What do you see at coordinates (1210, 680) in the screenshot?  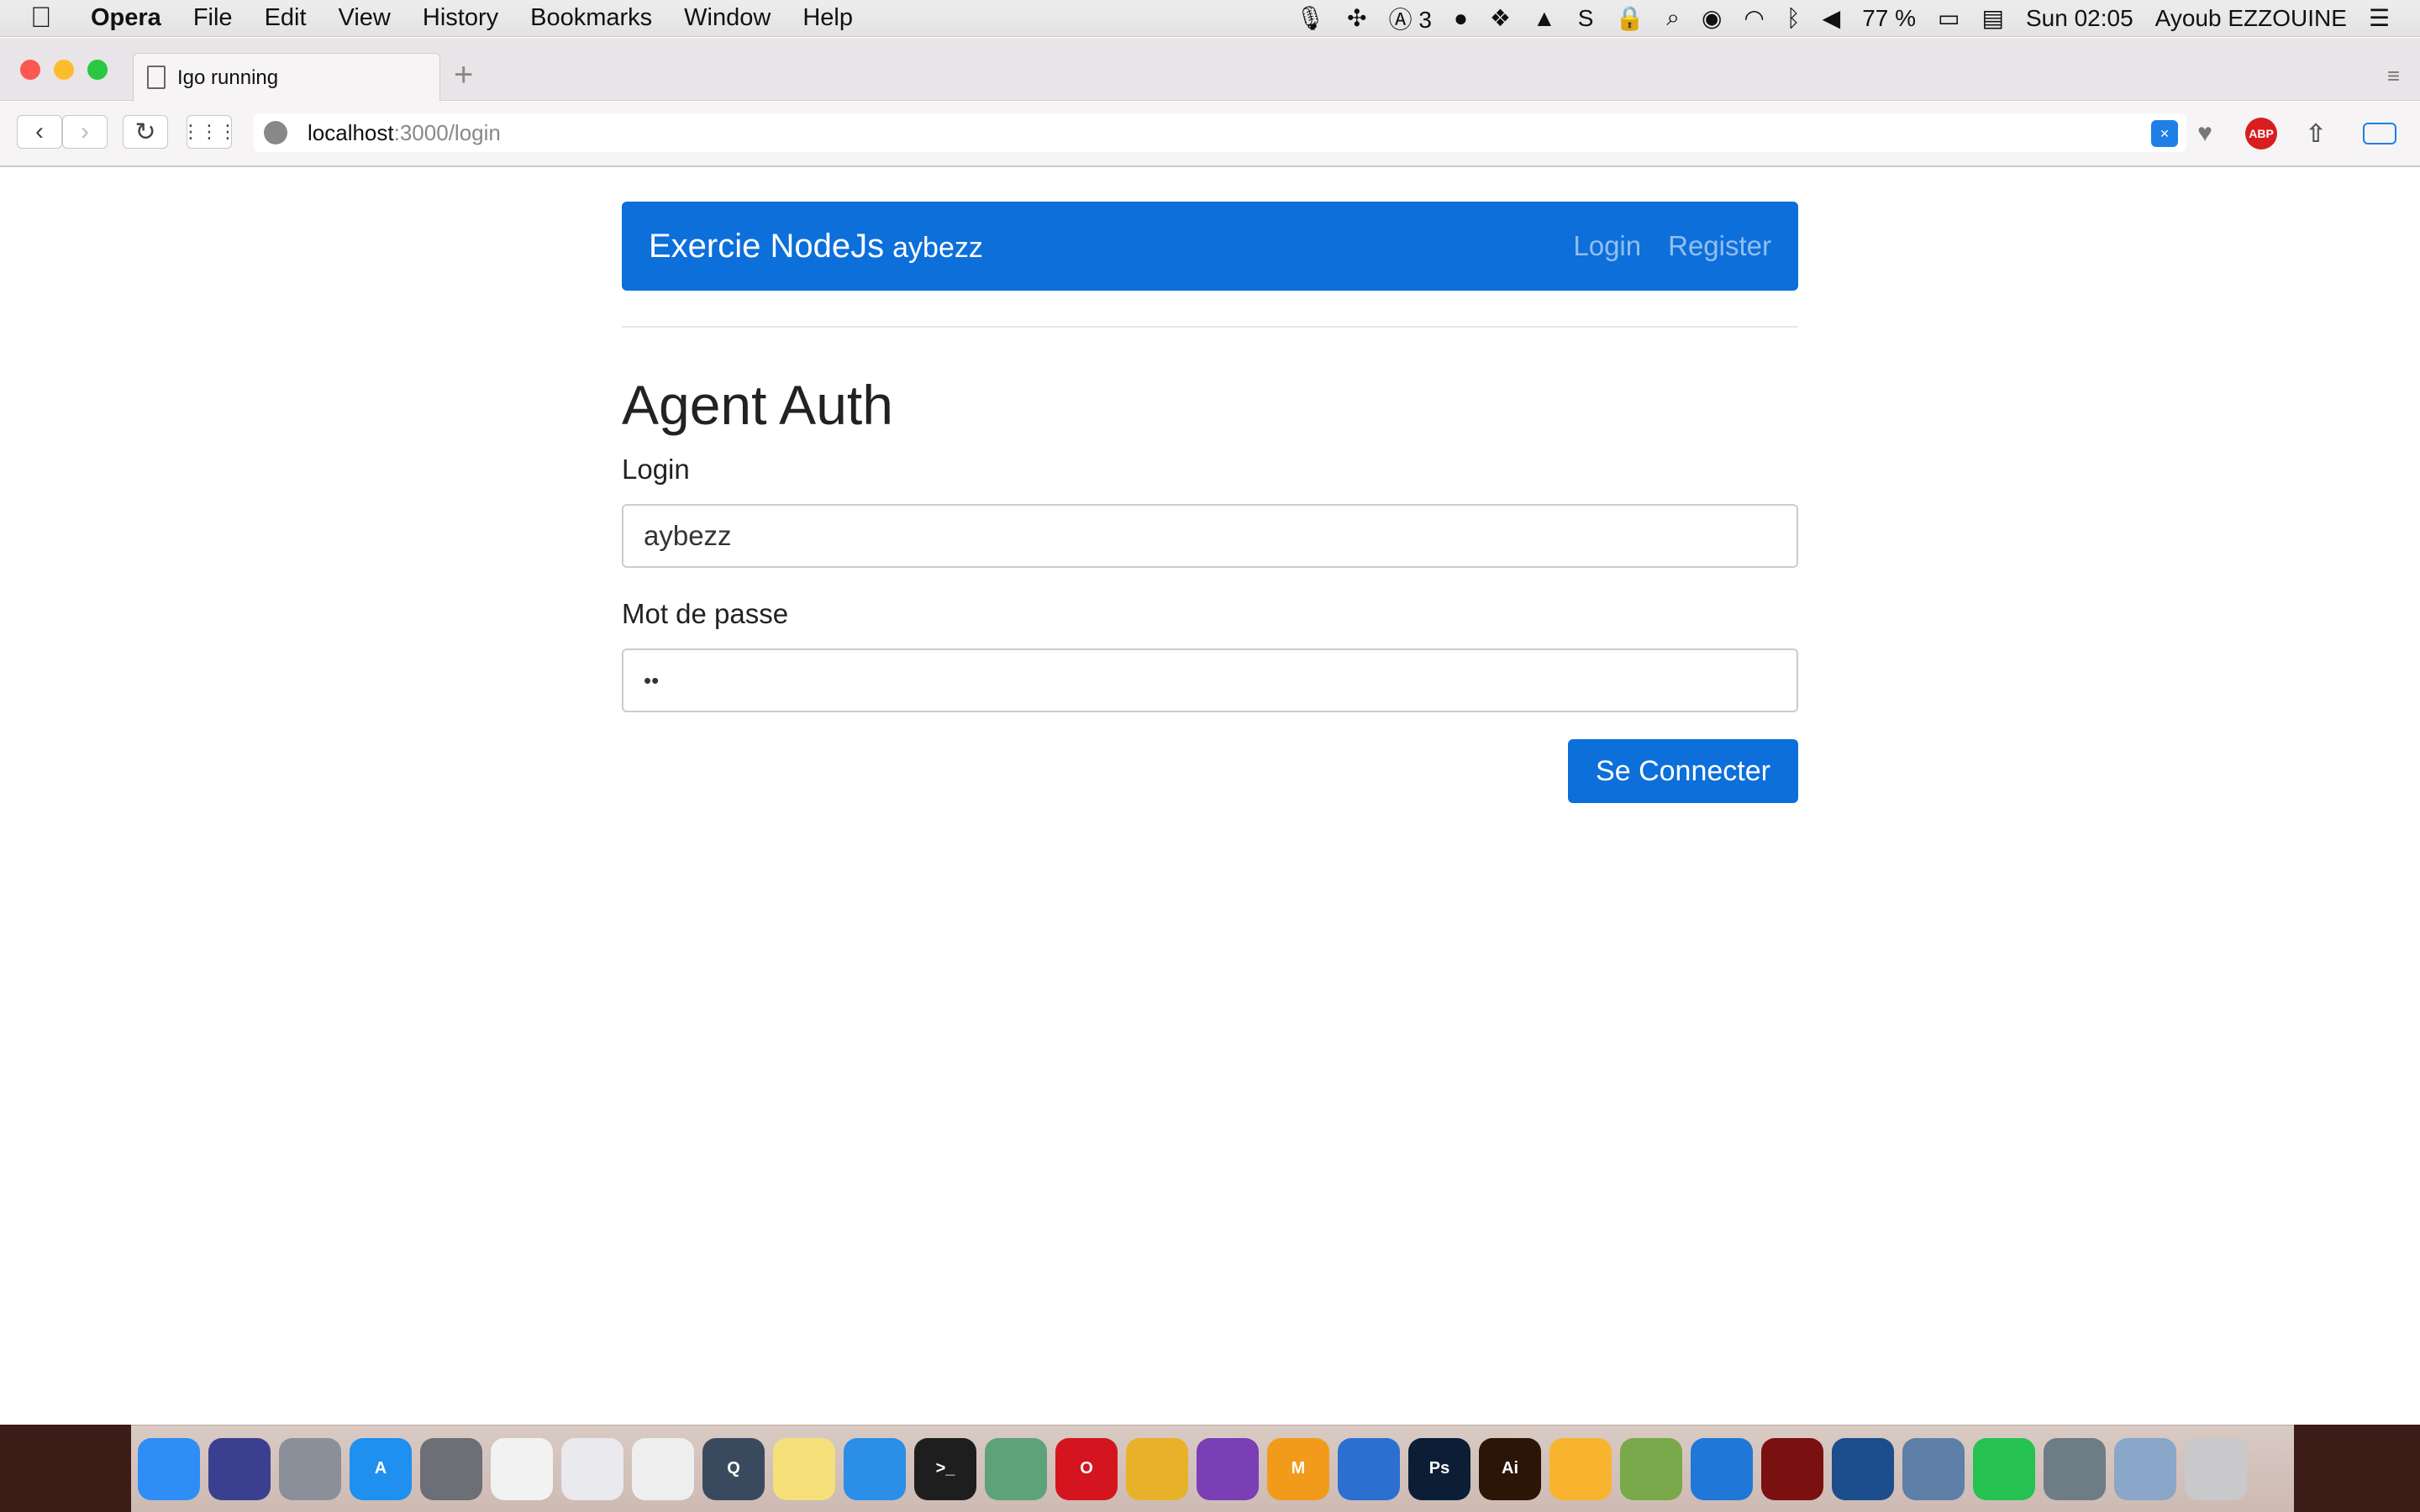 I see `password-input: ••` at bounding box center [1210, 680].